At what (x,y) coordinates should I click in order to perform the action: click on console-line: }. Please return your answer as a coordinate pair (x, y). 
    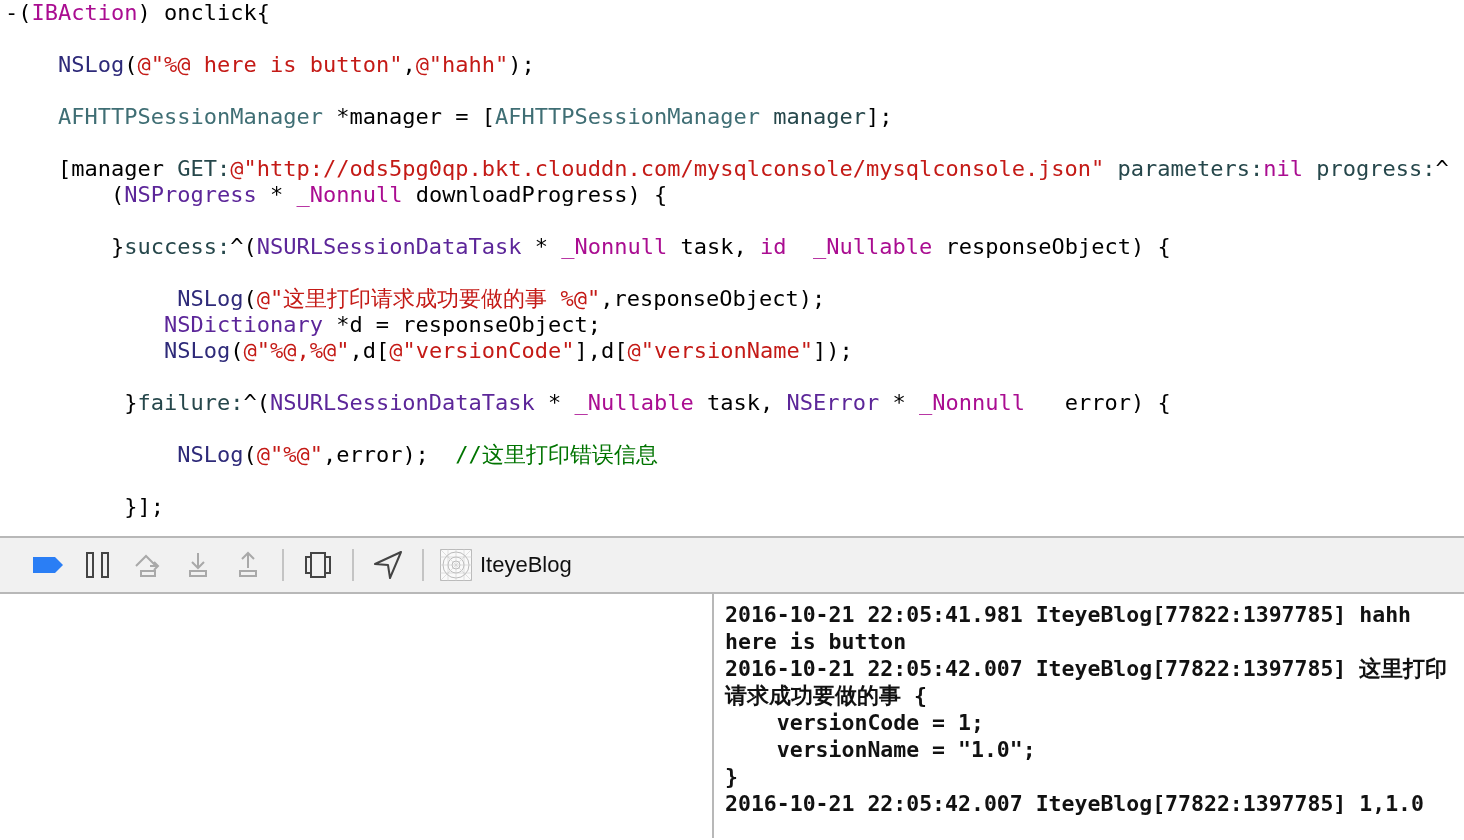
    Looking at the image, I should click on (731, 776).